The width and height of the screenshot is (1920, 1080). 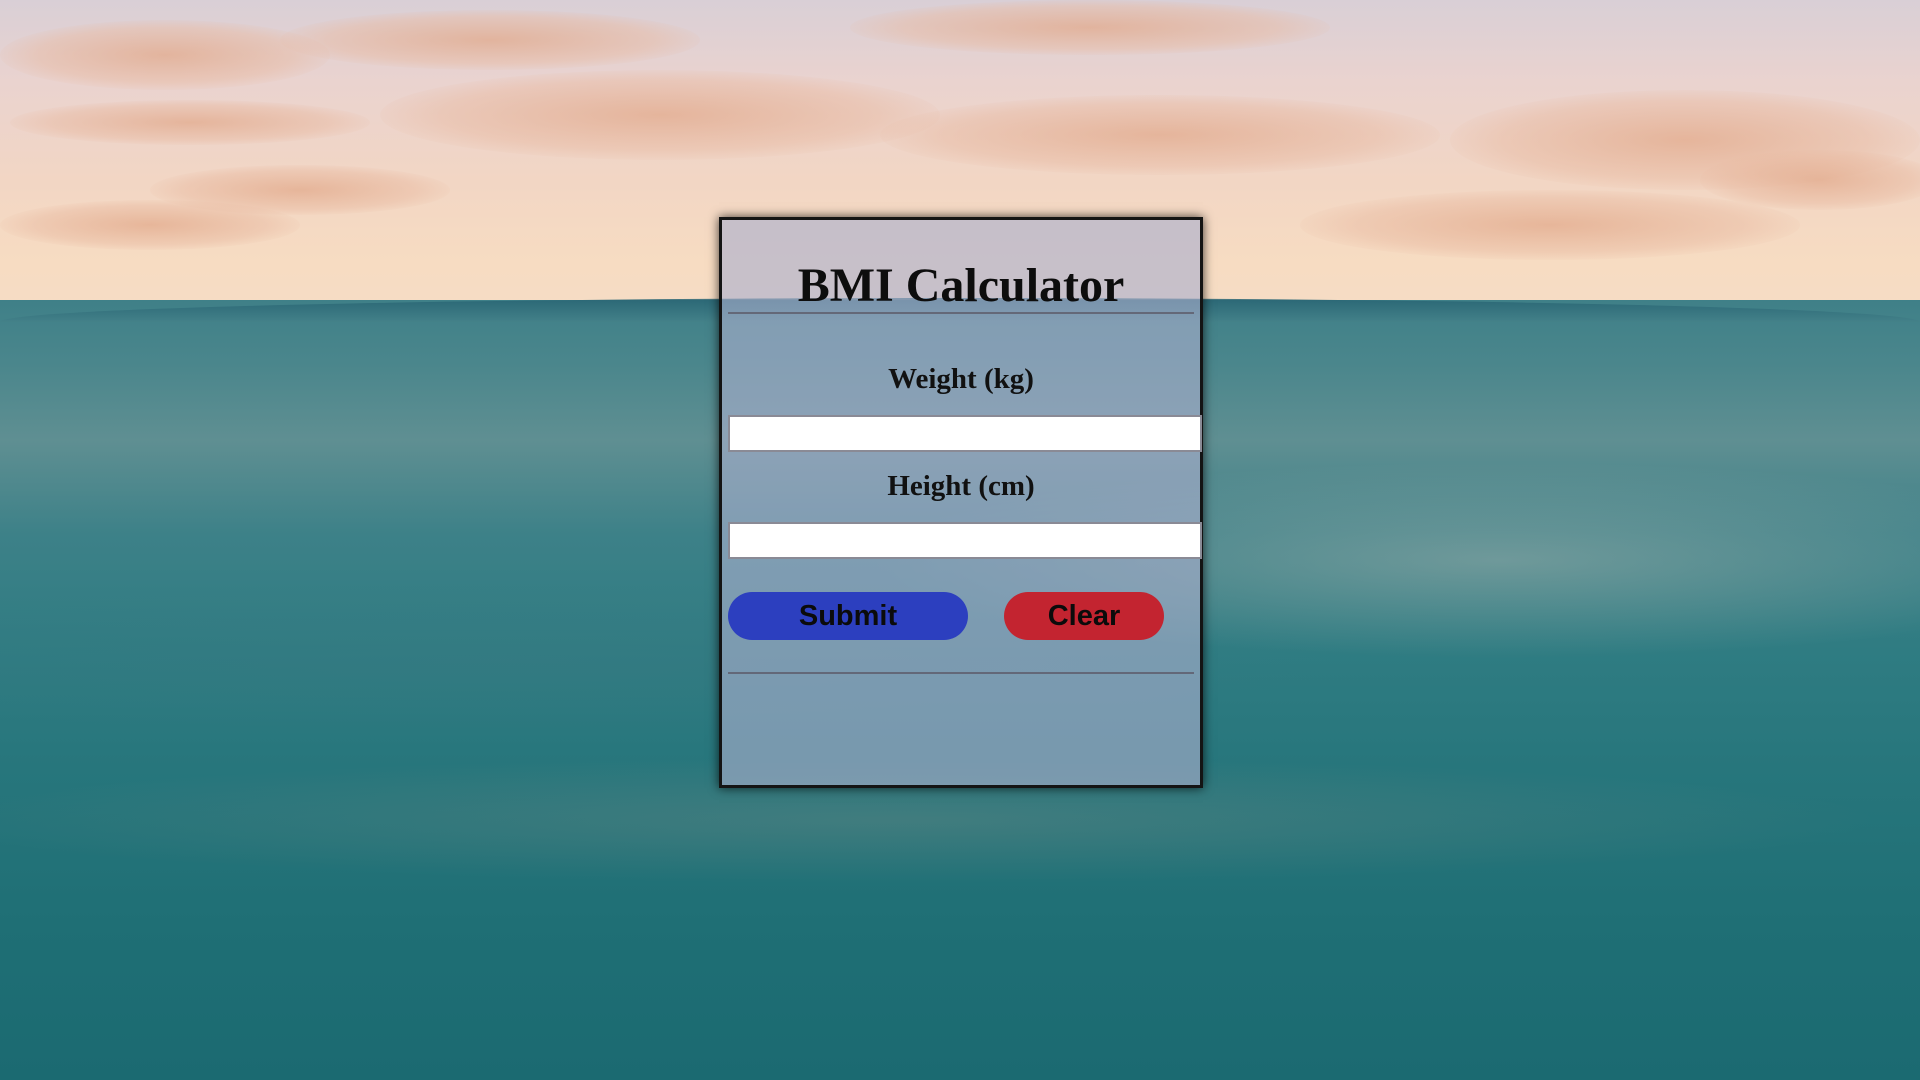 I want to click on page-title: BMI Calculator, so click(x=961, y=285).